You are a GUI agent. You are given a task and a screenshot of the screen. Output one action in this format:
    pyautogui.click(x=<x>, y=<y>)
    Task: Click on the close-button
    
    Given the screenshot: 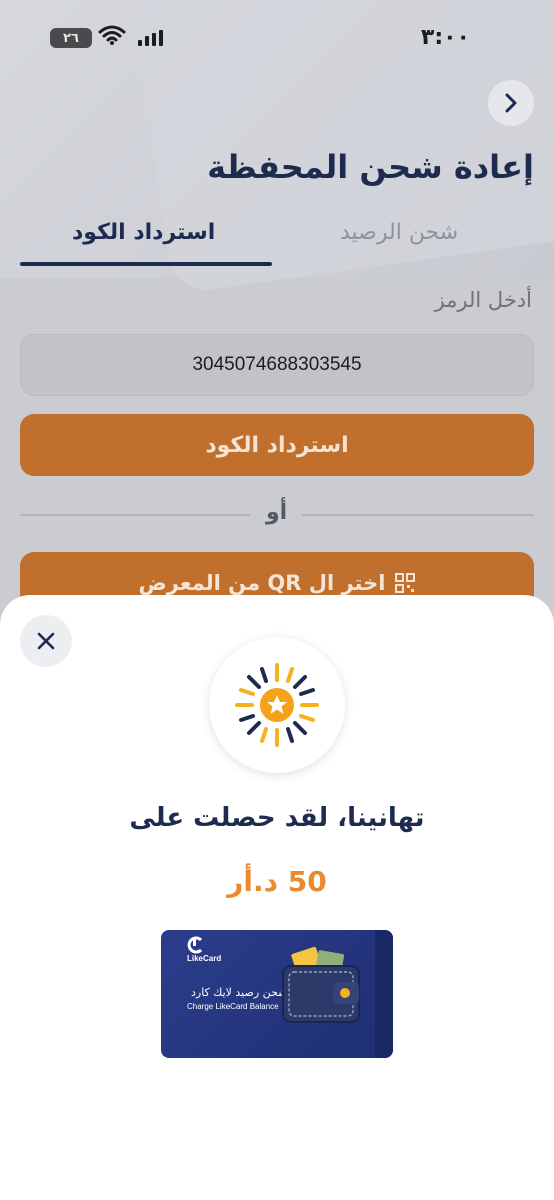 What is the action you would take?
    pyautogui.click(x=46, y=641)
    